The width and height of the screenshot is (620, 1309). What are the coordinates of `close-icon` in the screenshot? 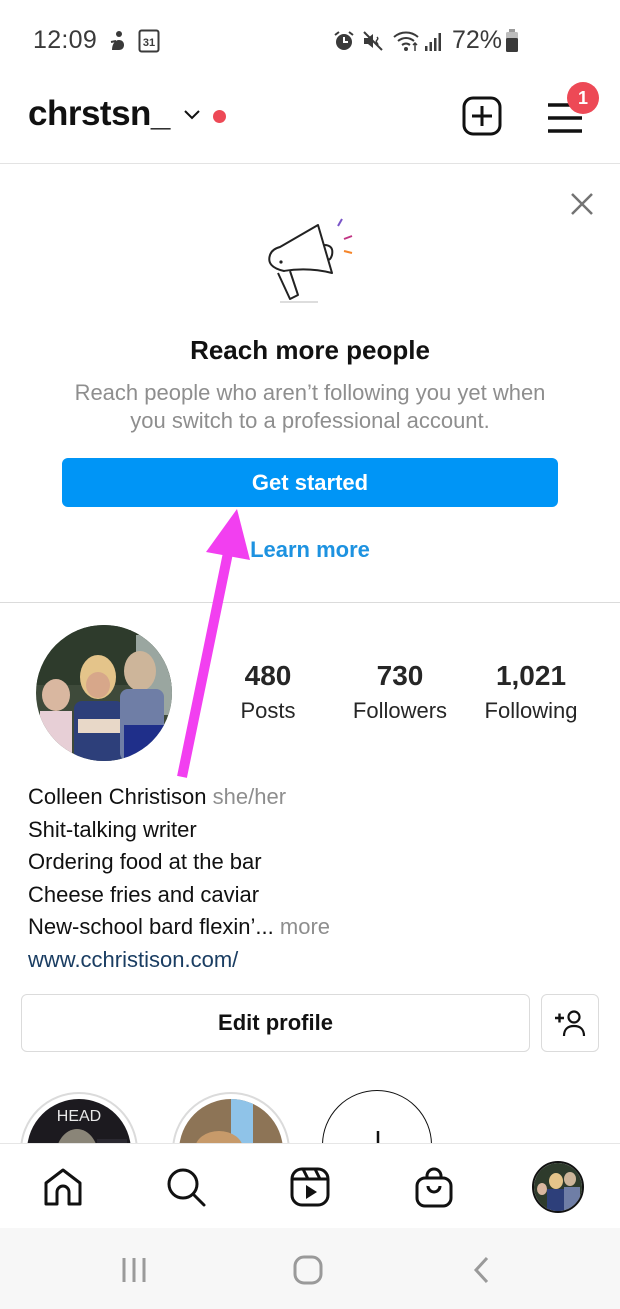 It's located at (582, 204).